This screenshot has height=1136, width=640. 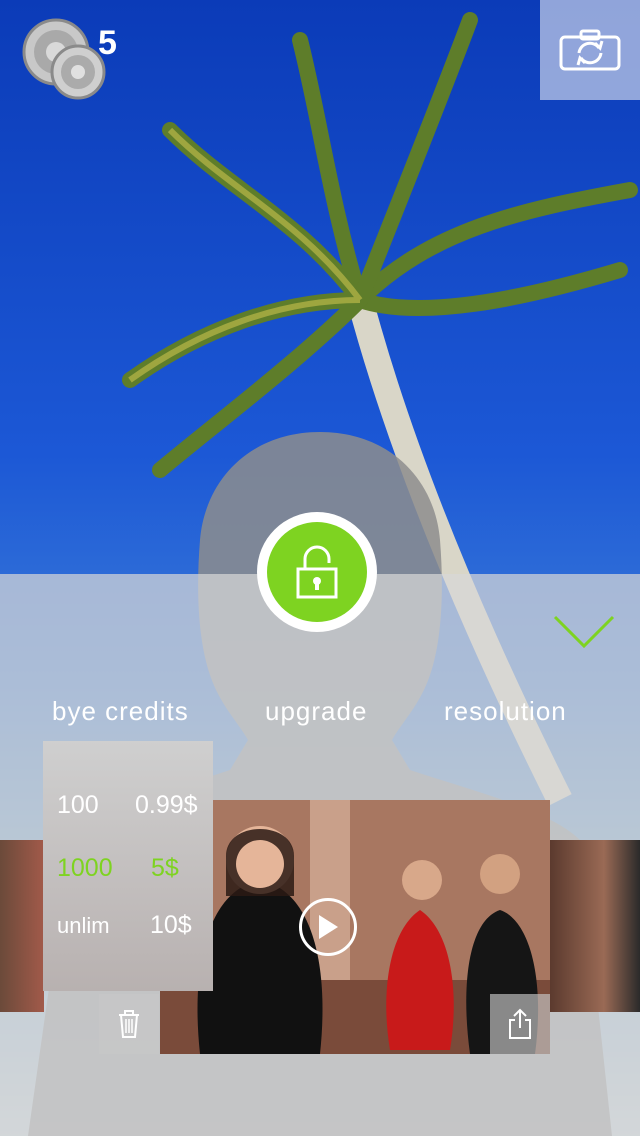 I want to click on price-option-unlim: unlim 10$, so click(x=128, y=932).